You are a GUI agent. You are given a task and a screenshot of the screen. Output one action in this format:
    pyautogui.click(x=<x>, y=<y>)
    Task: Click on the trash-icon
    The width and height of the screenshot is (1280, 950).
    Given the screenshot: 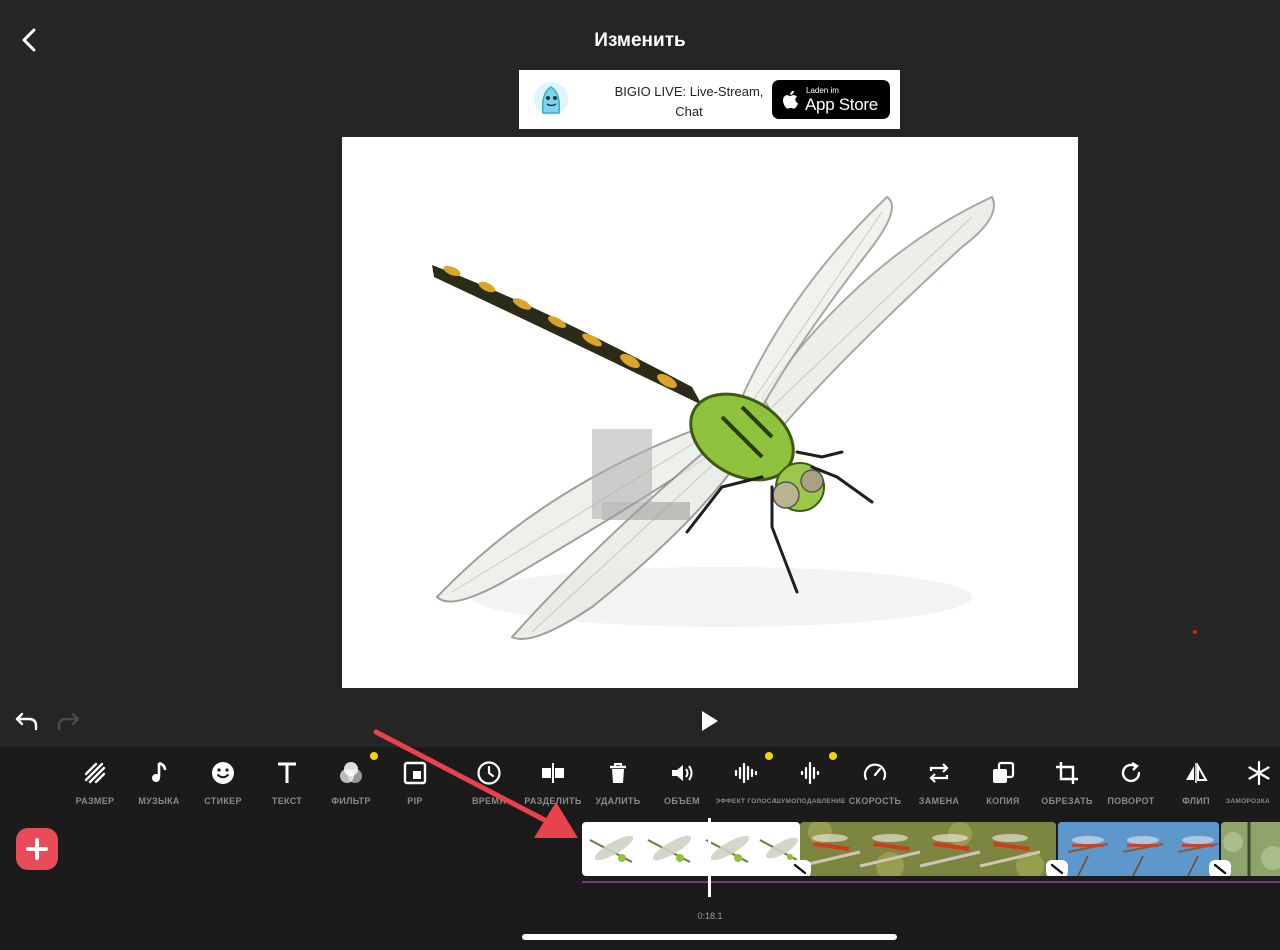 What is the action you would take?
    pyautogui.click(x=618, y=773)
    